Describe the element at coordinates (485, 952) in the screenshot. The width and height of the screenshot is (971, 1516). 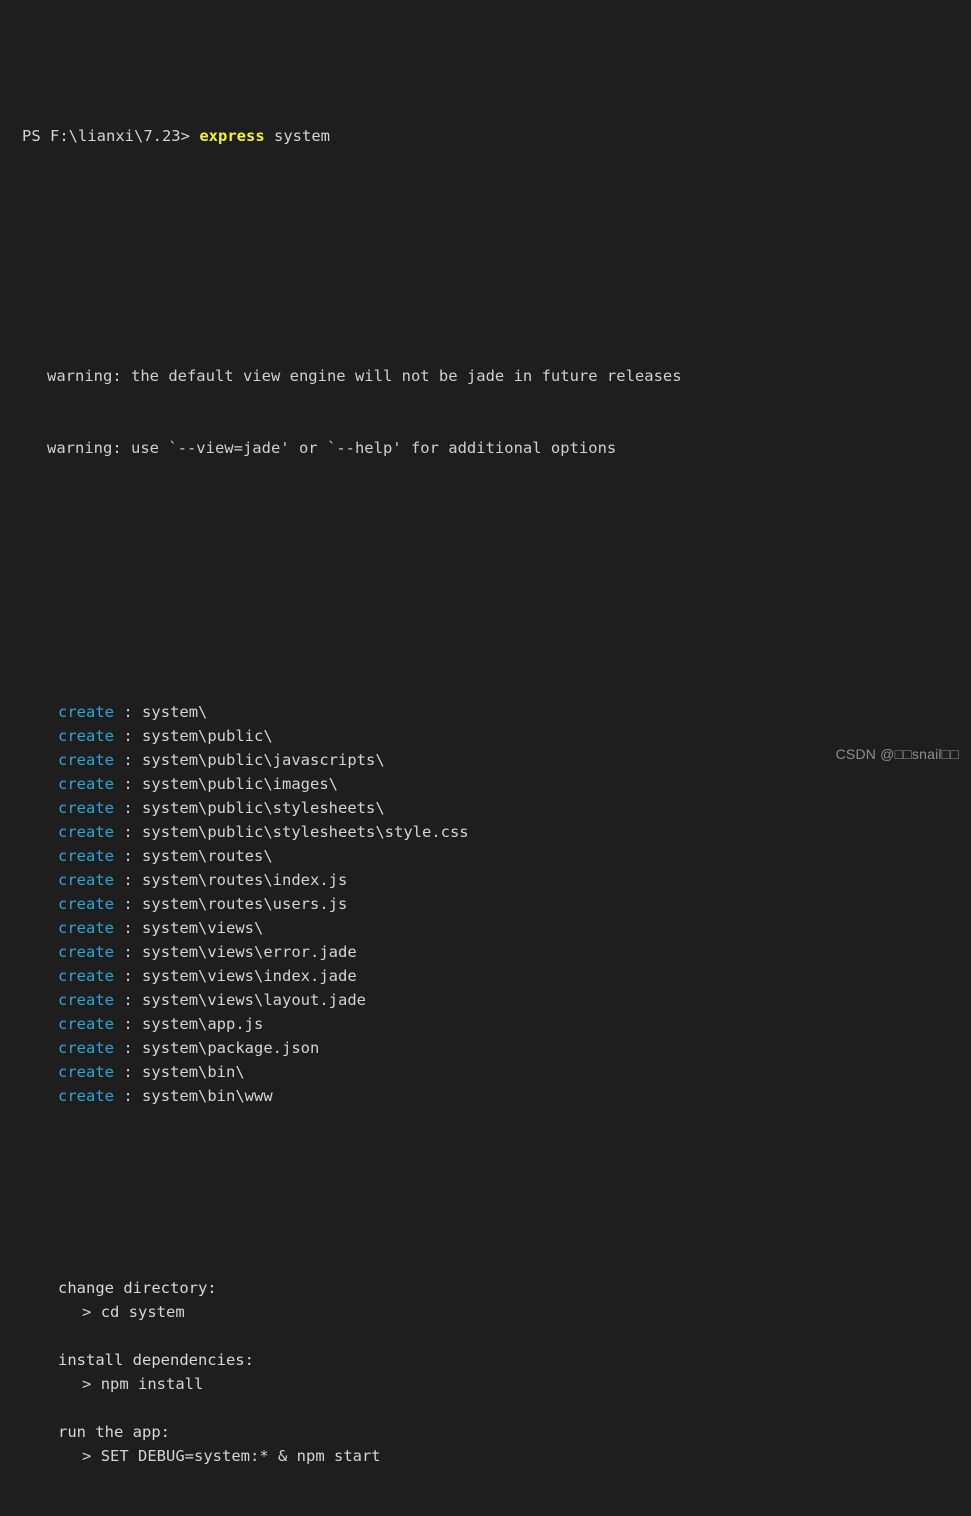
I see `create-line: create : system\views\error.jade` at that location.